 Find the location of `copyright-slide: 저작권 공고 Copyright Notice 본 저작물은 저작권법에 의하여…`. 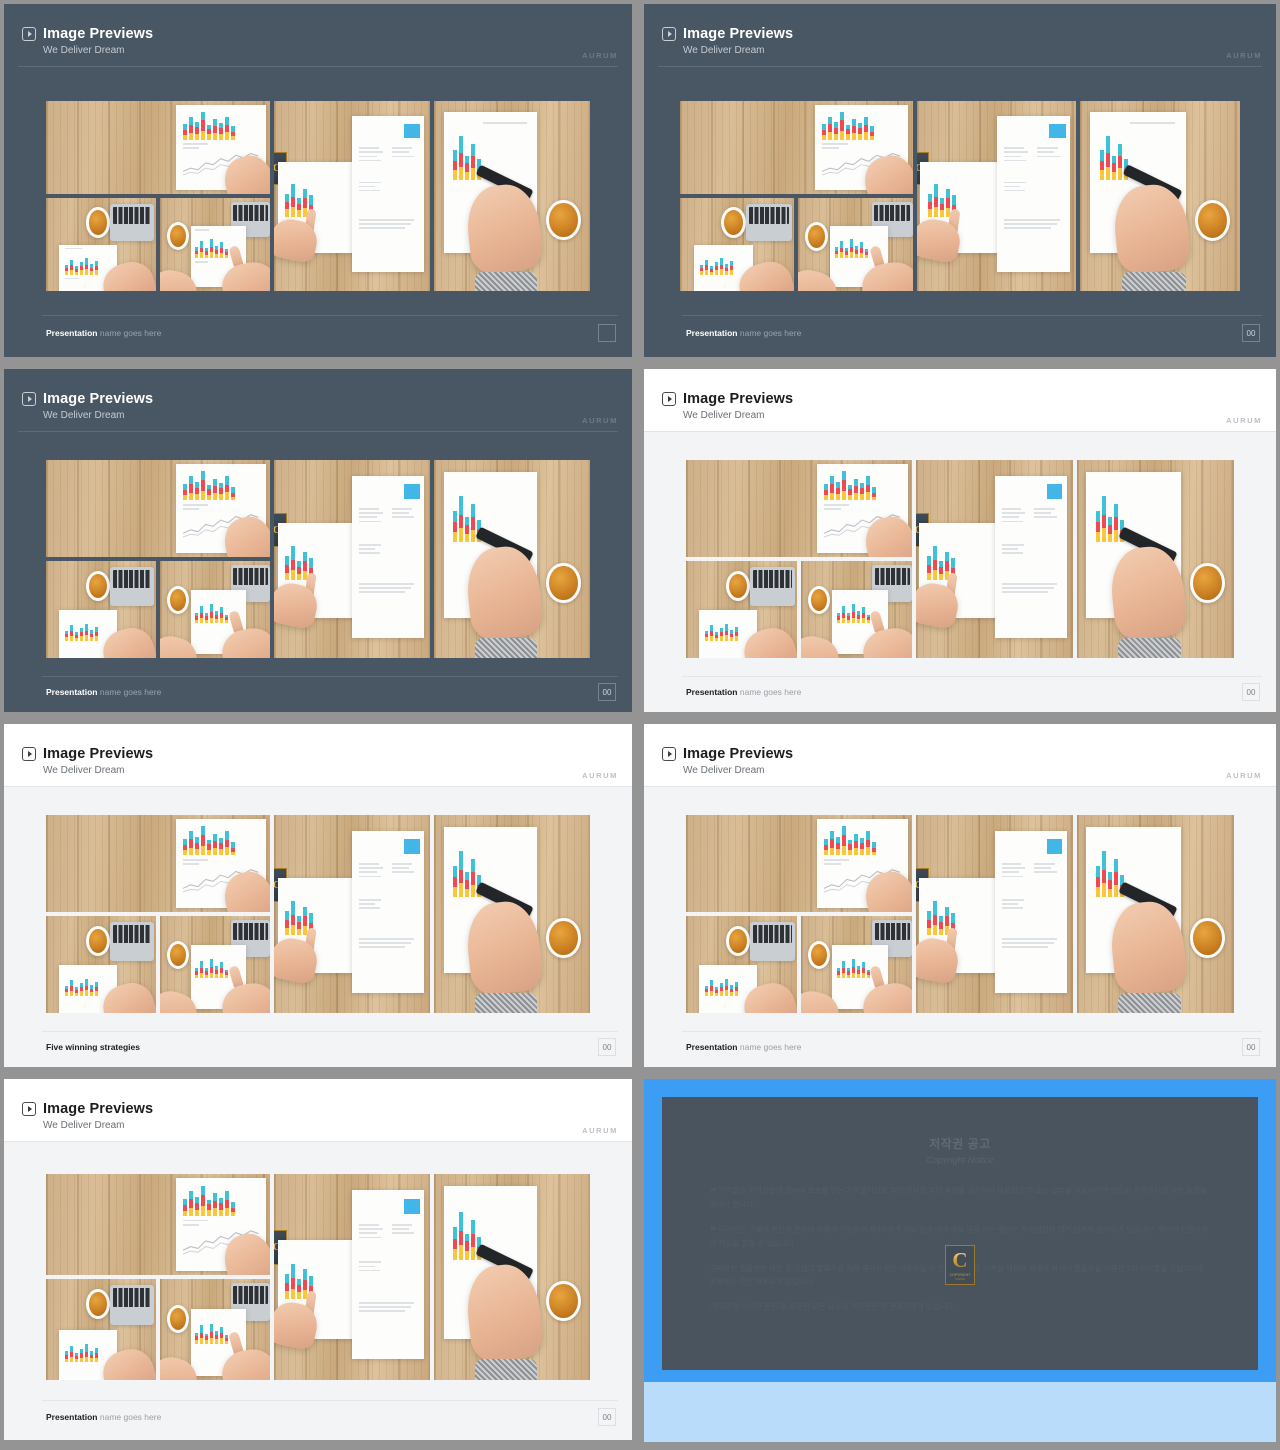

copyright-slide: 저작권 공고 Copyright Notice 본 저작물은 저작권법에 의하여… is located at coordinates (960, 1262).